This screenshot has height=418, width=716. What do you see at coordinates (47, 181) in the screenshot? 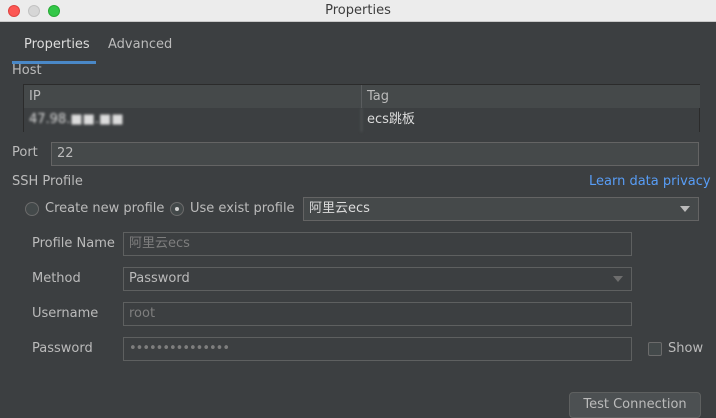
I see `ssh-profile-label: SSH Profile` at bounding box center [47, 181].